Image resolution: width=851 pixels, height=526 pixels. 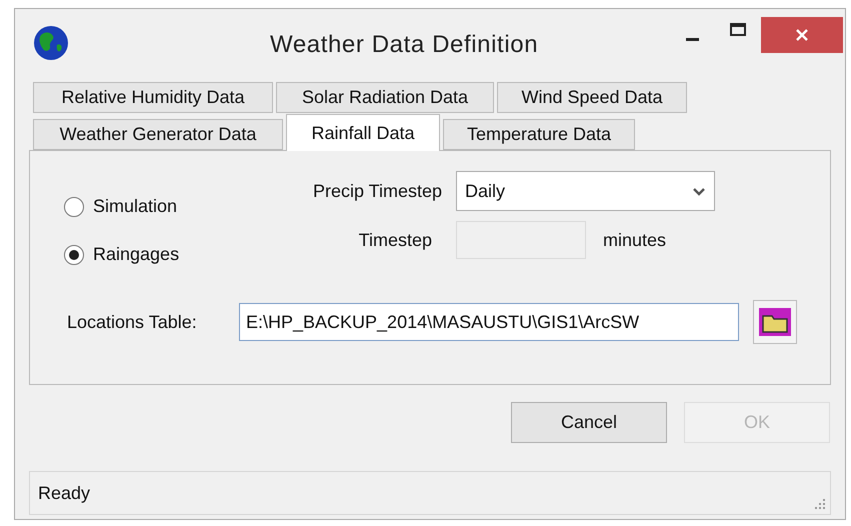 What do you see at coordinates (363, 132) in the screenshot?
I see `tab: Rainfall Data` at bounding box center [363, 132].